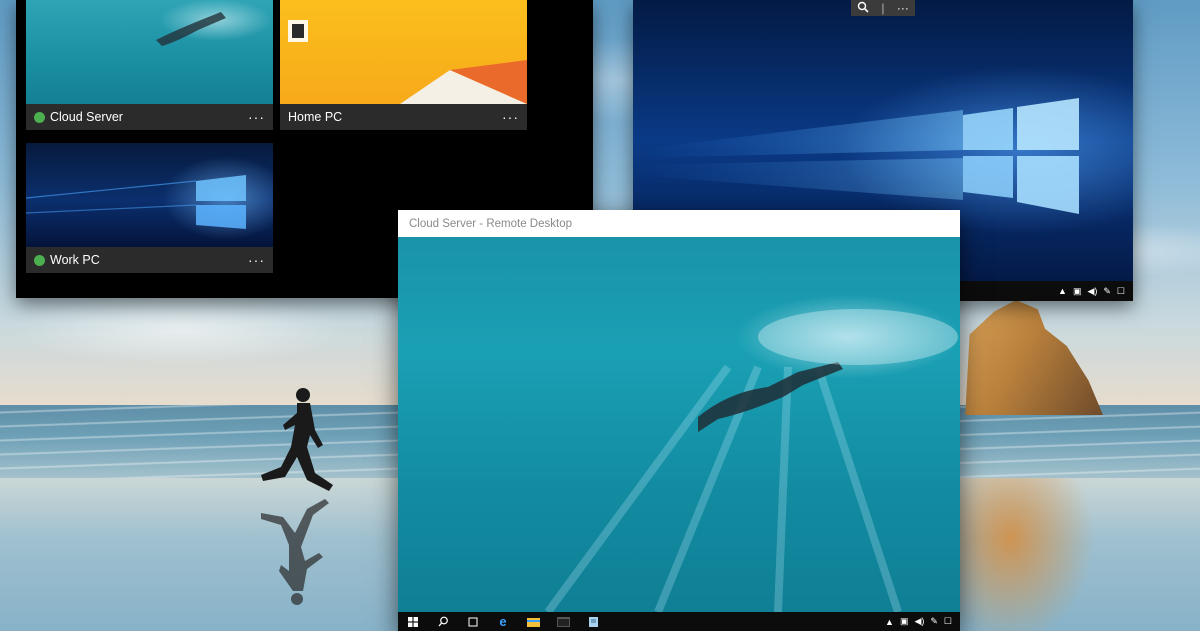 The width and height of the screenshot is (1200, 631). What do you see at coordinates (443, 621) in the screenshot?
I see `search-icon` at bounding box center [443, 621].